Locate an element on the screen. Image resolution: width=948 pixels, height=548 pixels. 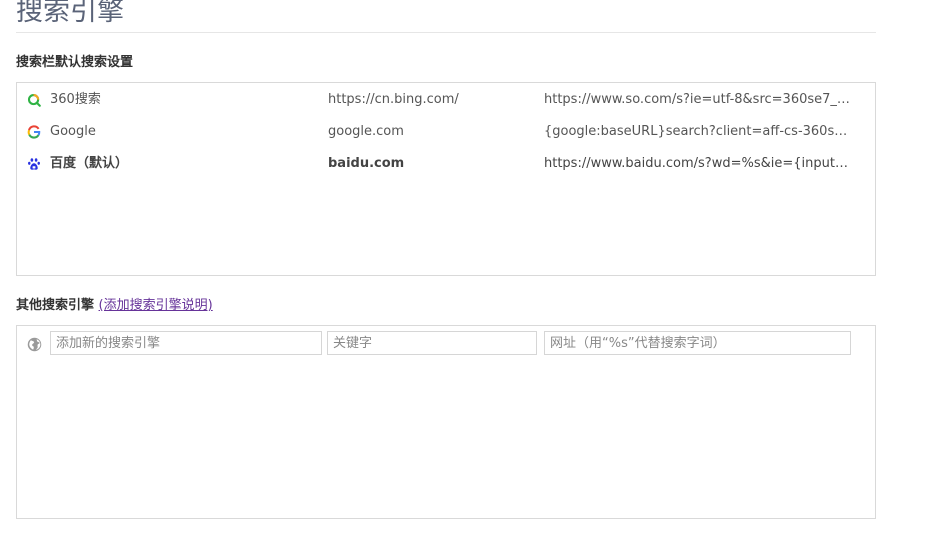
engine-keyword: https://cn.bing.com/ is located at coordinates (393, 99).